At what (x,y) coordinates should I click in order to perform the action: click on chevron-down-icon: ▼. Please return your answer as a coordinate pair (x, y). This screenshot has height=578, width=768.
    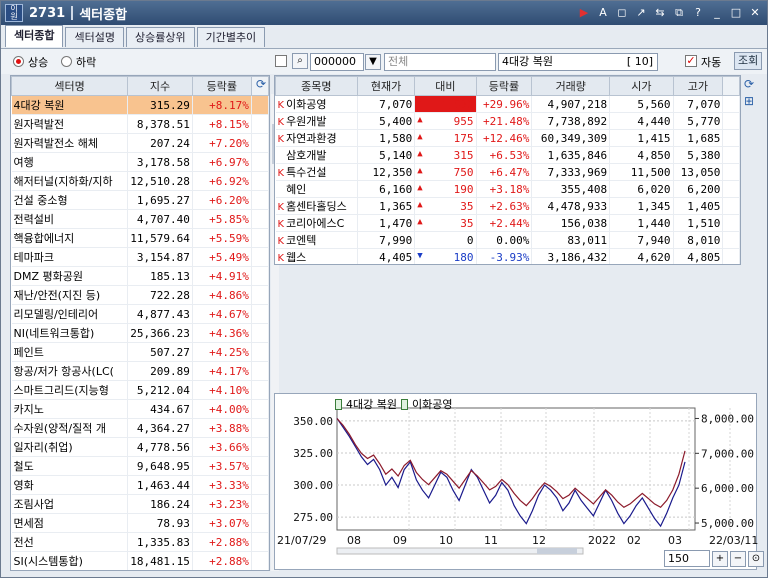
    Looking at the image, I should click on (373, 62).